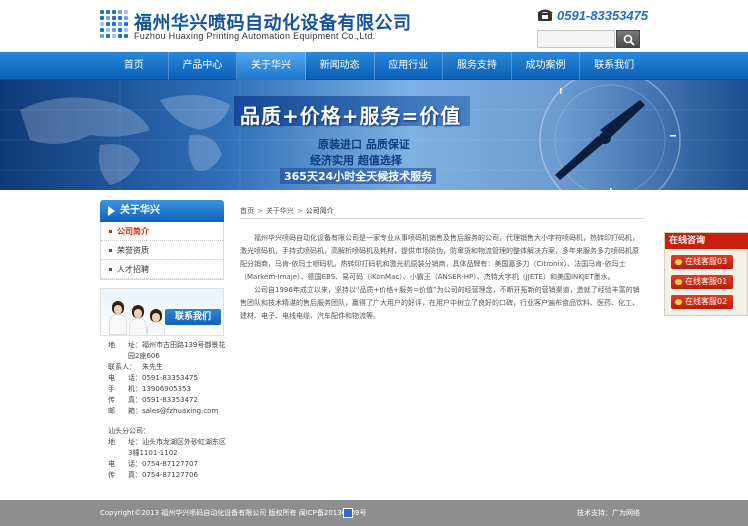  Describe the element at coordinates (477, 66) in the screenshot. I see `nav-support: 服务支持` at that location.